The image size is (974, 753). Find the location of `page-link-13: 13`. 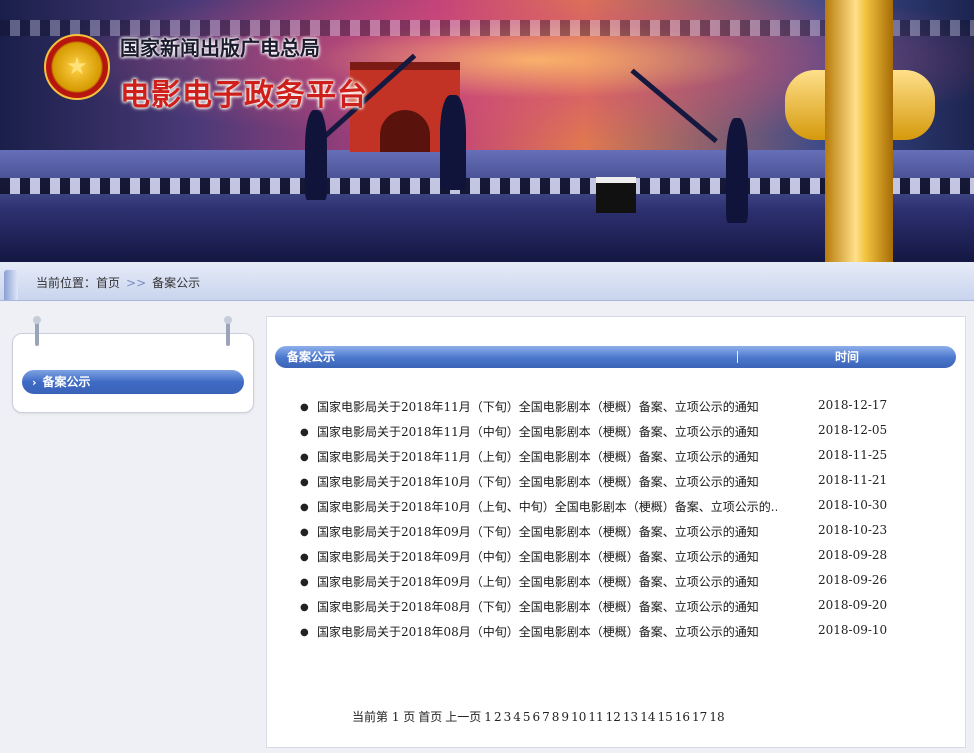

page-link-13: 13 is located at coordinates (630, 717).